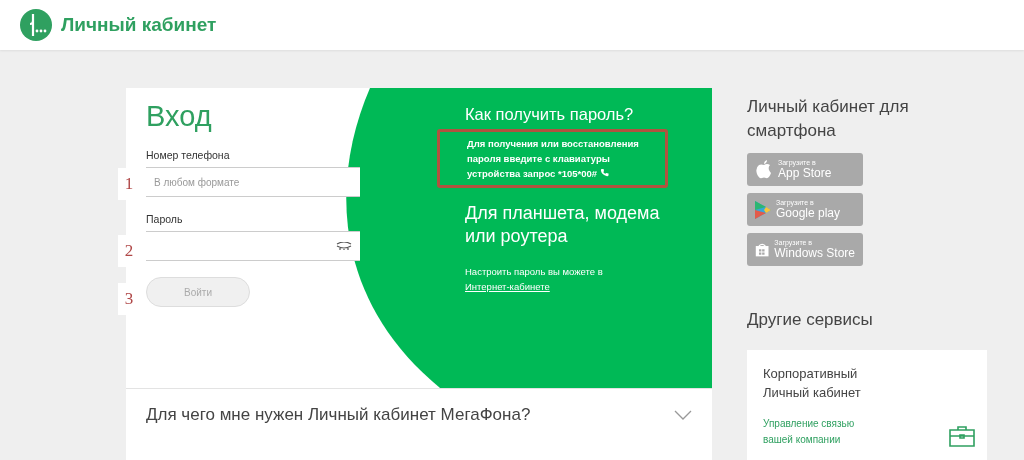 The height and width of the screenshot is (460, 1024). What do you see at coordinates (552, 158) in the screenshot?
I see `help-text: Для получения или восстановления пароля введите с клавиатуры устройства запрос *105*00#` at bounding box center [552, 158].